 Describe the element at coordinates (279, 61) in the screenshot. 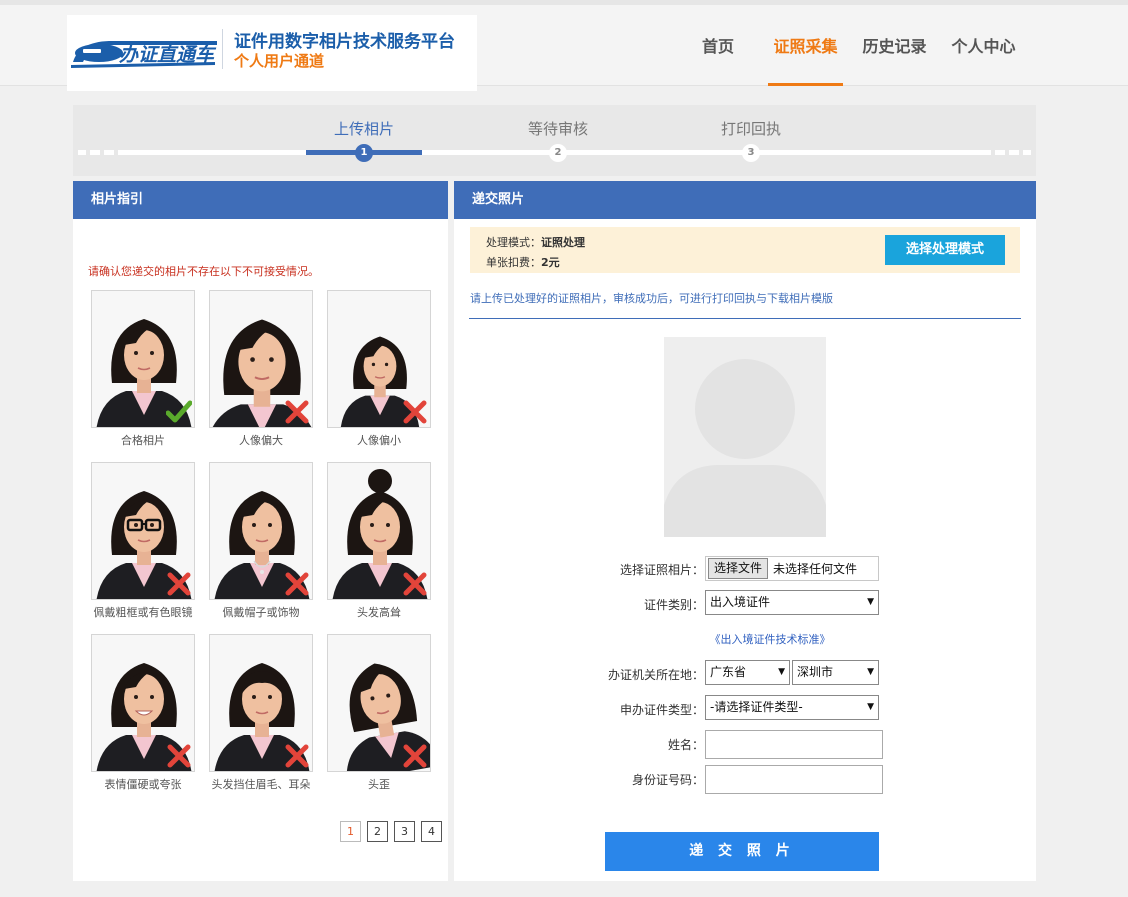

I see `site-subtitle: 个人用户通道` at that location.